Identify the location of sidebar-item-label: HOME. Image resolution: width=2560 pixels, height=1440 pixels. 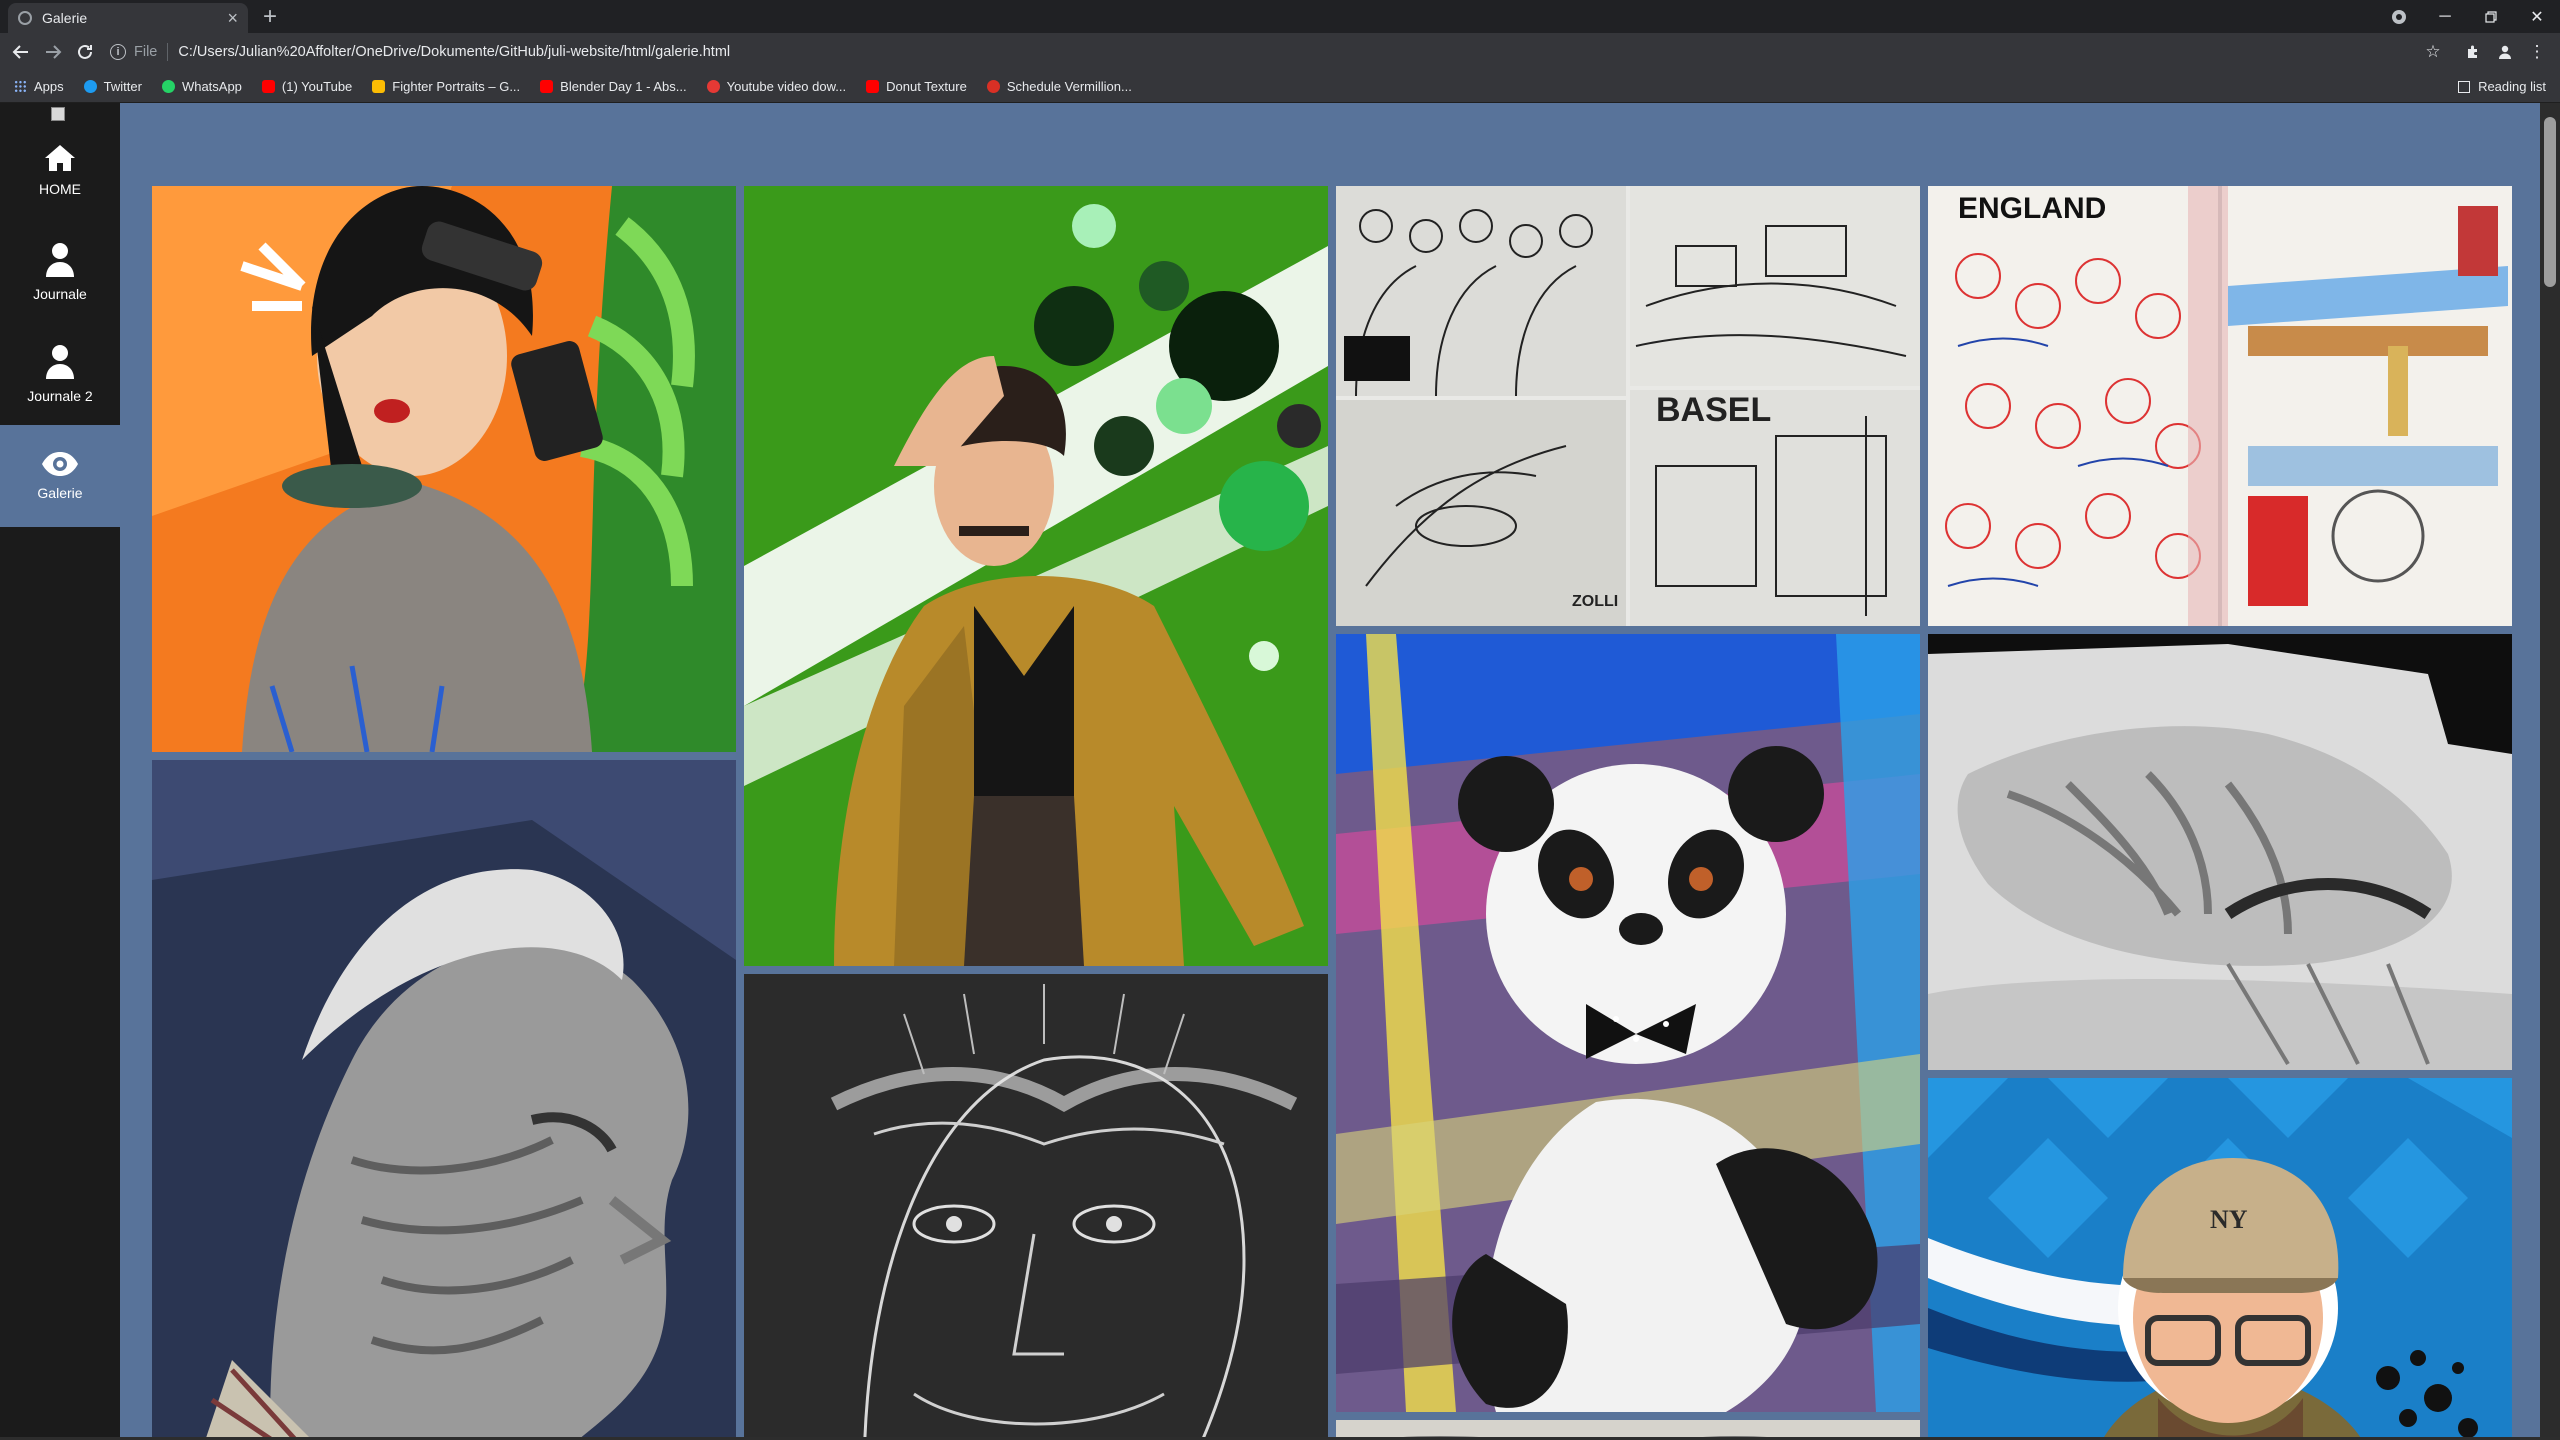
(60, 189).